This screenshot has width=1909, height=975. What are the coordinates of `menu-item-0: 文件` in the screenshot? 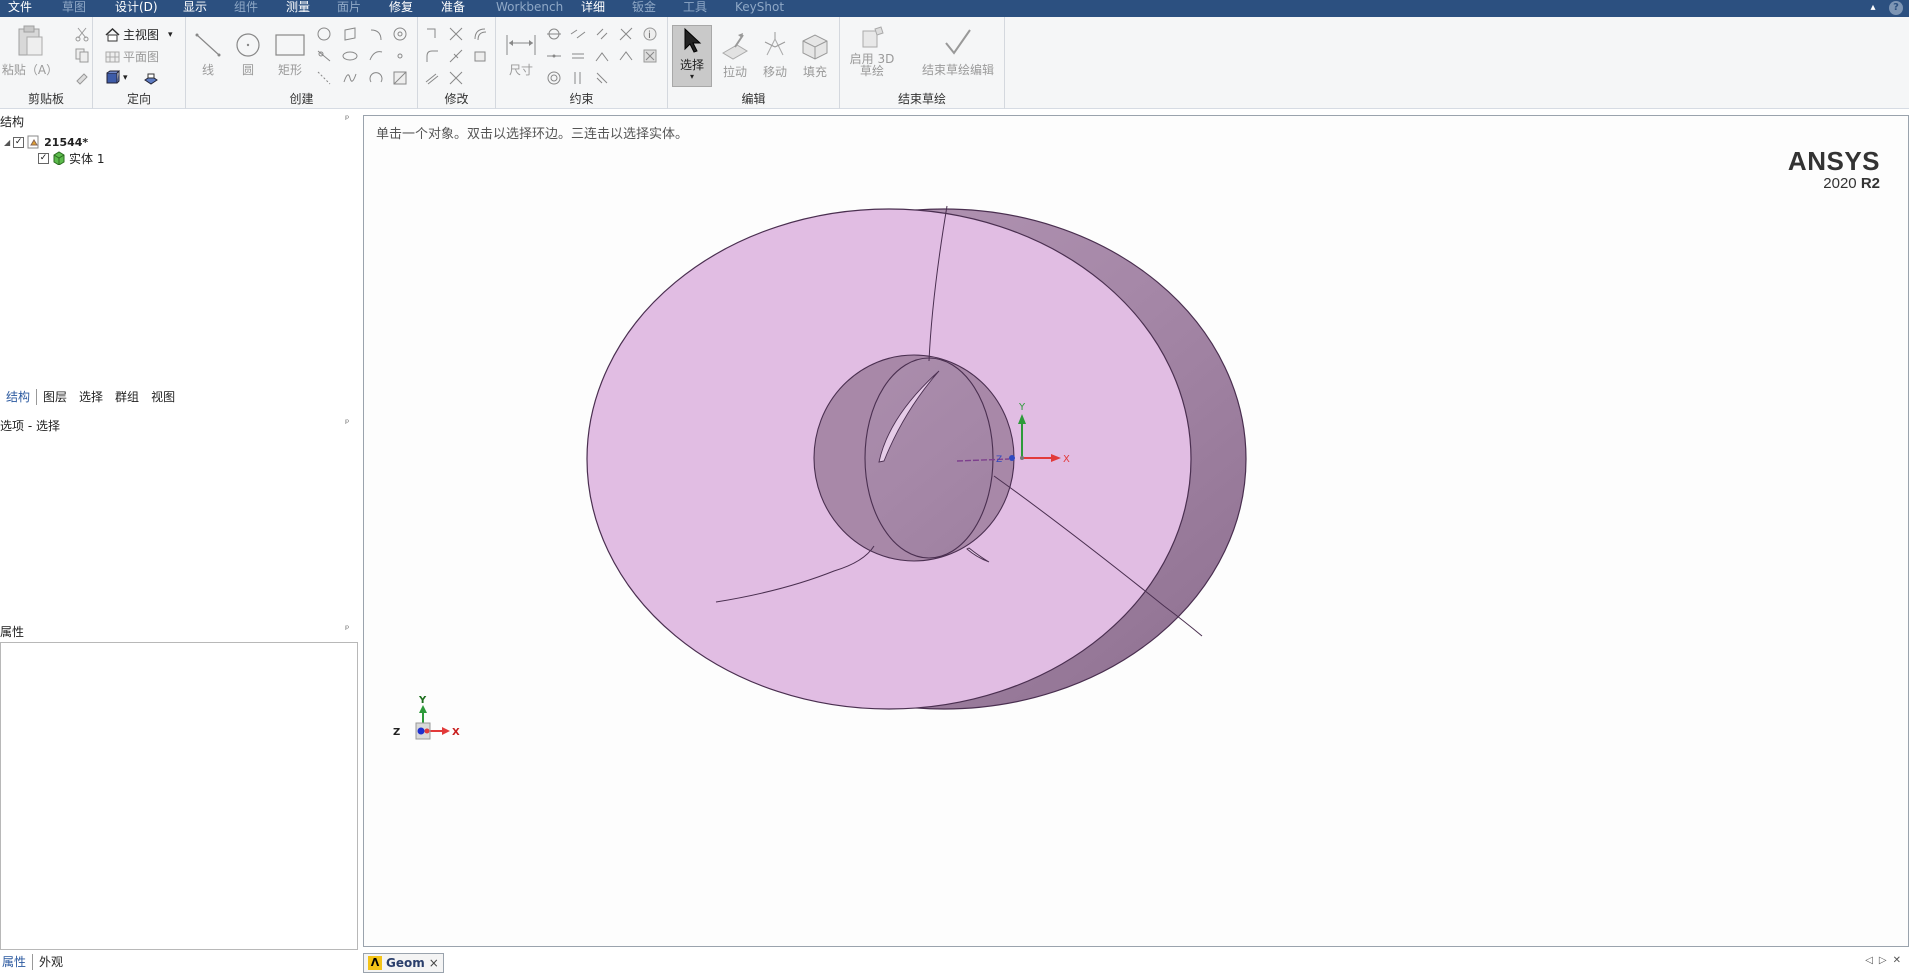 It's located at (20, 8).